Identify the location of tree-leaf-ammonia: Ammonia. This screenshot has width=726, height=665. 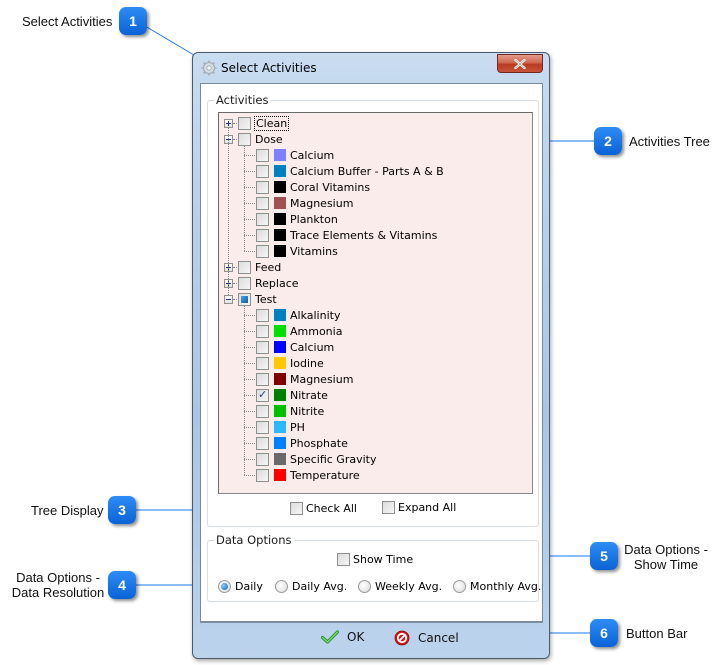
(293, 331).